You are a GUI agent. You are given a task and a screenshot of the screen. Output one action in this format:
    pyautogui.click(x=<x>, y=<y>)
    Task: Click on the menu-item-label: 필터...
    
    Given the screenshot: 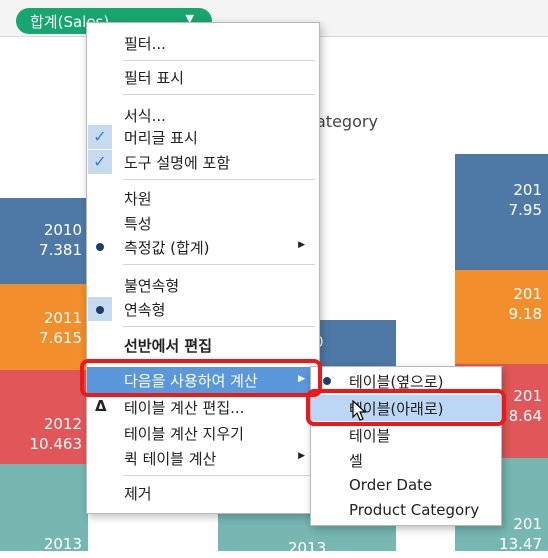 What is the action you would take?
    pyautogui.click(x=145, y=44)
    